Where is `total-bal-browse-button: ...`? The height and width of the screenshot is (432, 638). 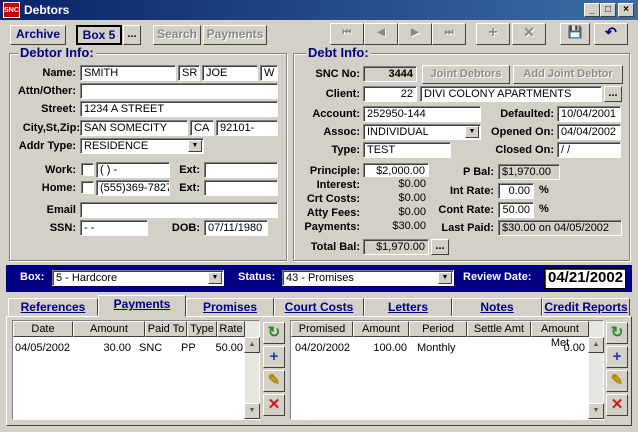 total-bal-browse-button: ... is located at coordinates (440, 247).